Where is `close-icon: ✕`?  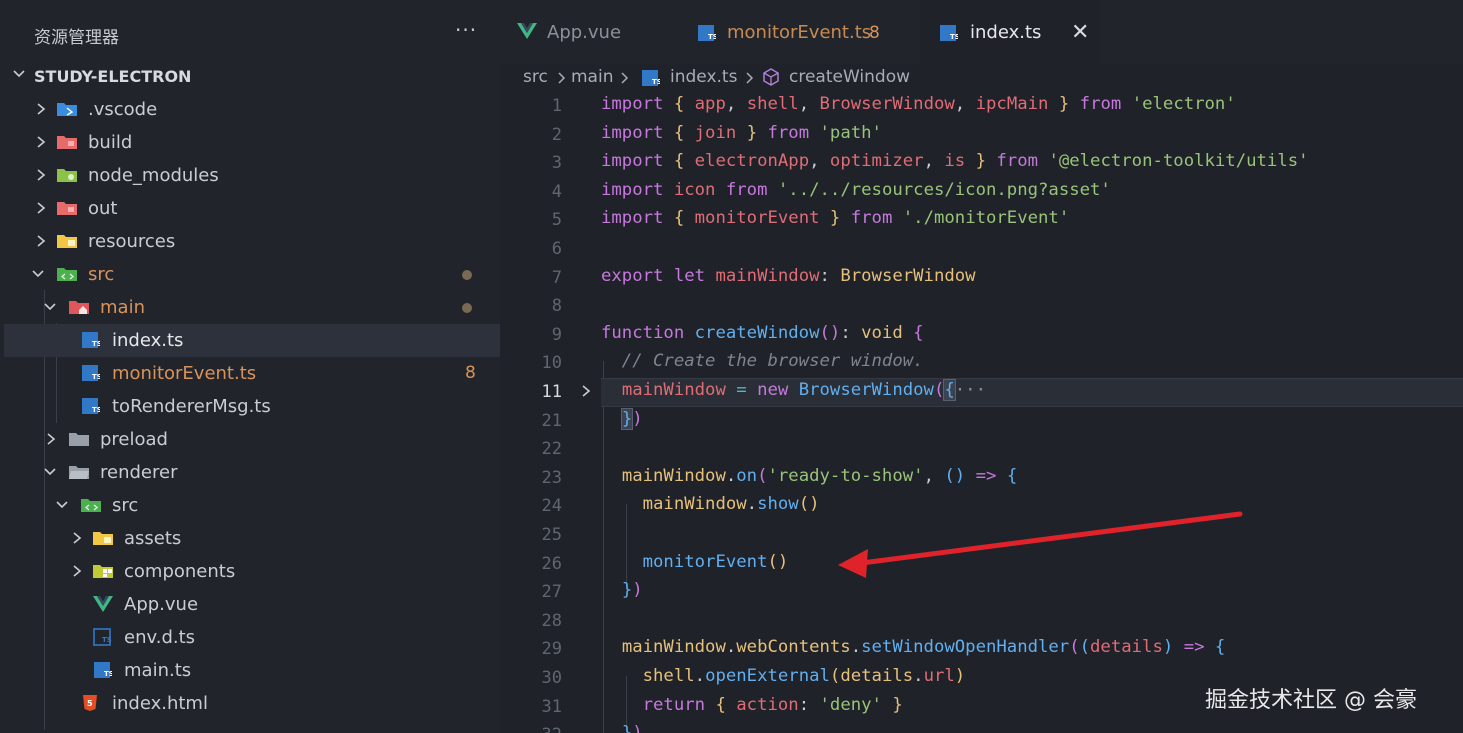 close-icon: ✕ is located at coordinates (1080, 32).